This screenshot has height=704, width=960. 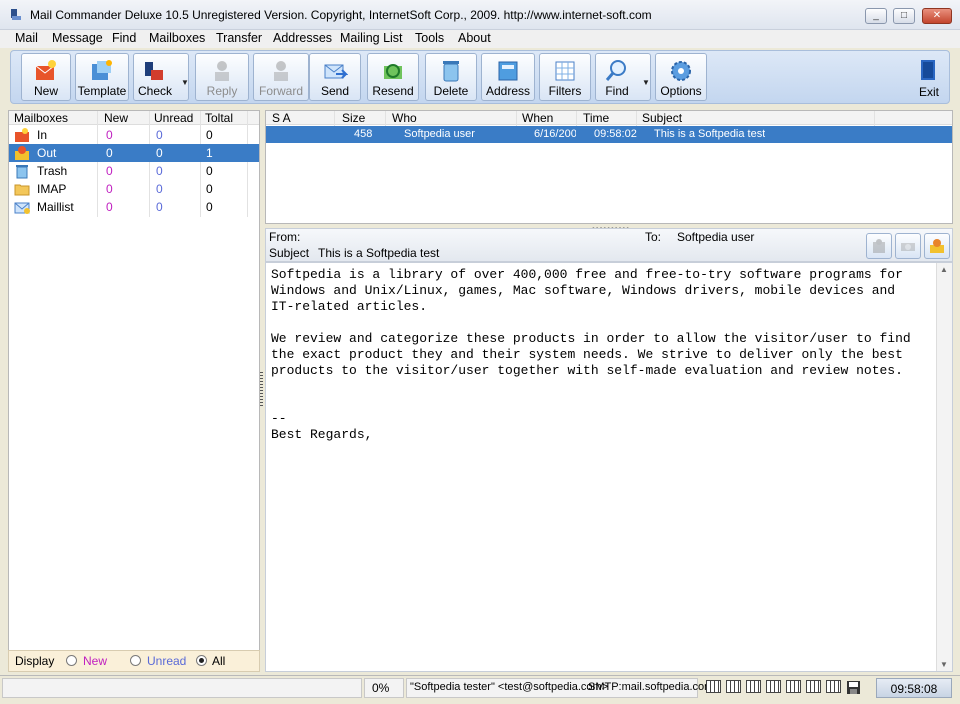 What do you see at coordinates (289, 253) in the screenshot?
I see `subject-label: Subject` at bounding box center [289, 253].